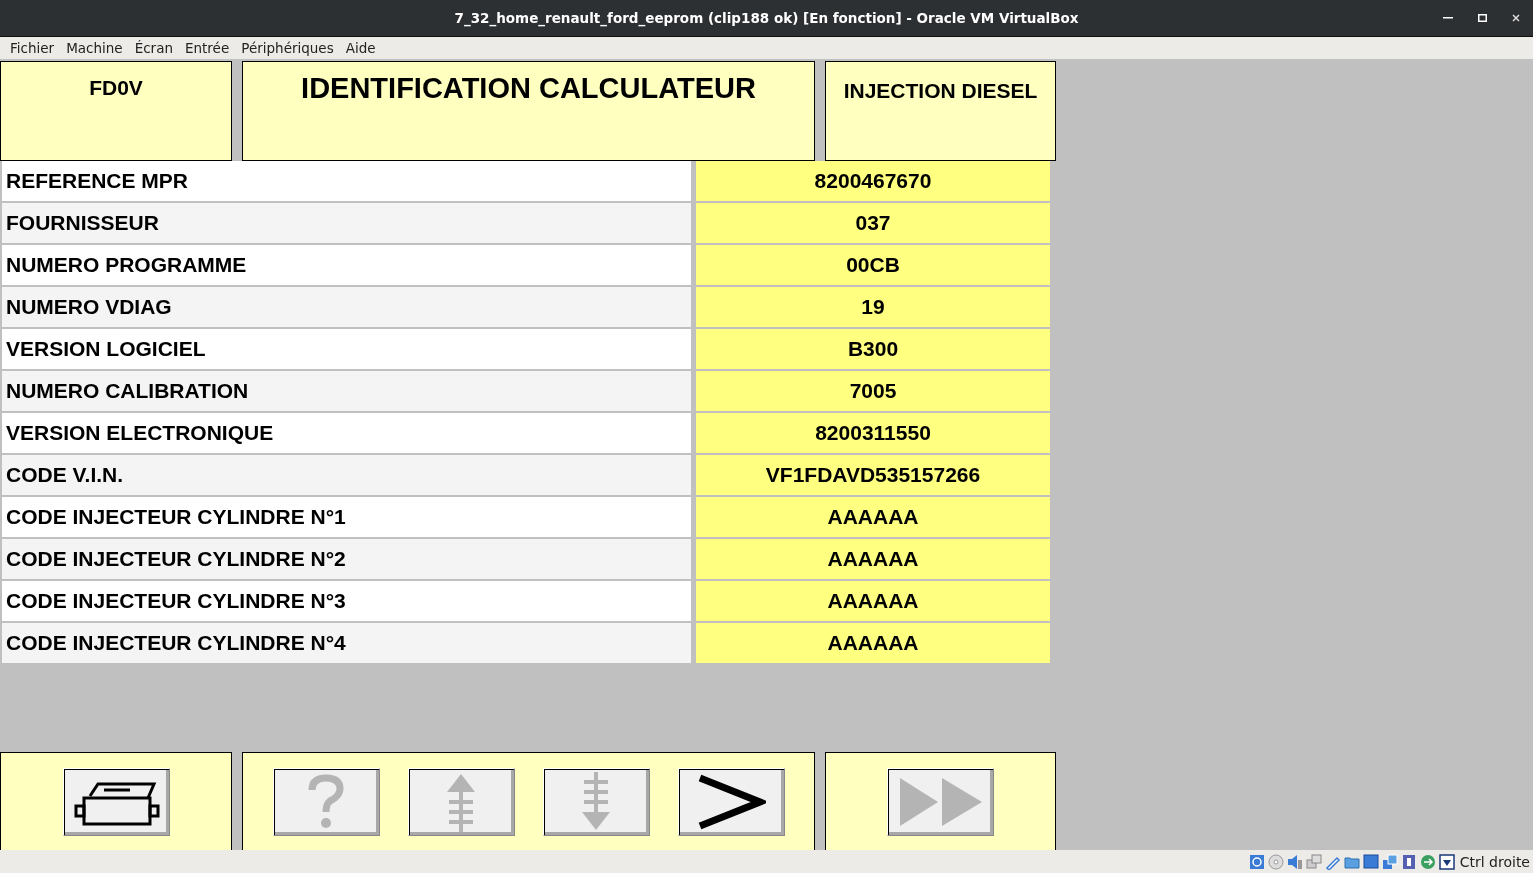 This screenshot has height=873, width=1533. Describe the element at coordinates (873, 182) in the screenshot. I see `parameter-value: 8200467670` at that location.